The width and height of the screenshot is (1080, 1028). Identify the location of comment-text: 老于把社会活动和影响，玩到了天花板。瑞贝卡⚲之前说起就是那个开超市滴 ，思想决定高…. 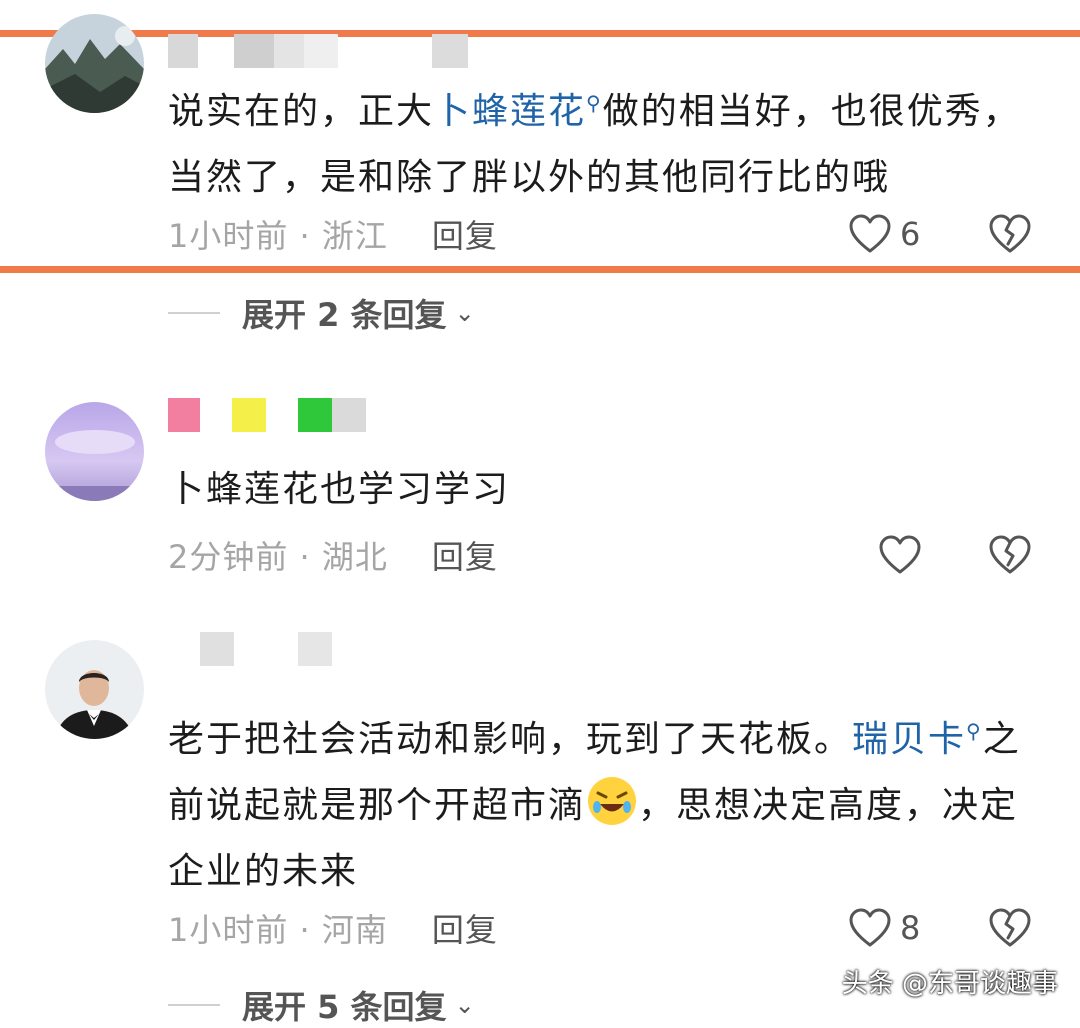
(594, 805).